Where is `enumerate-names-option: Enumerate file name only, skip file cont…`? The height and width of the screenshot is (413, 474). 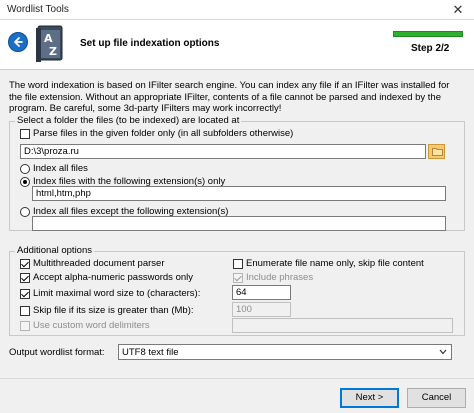 enumerate-names-option: Enumerate file name only, skip file cont… is located at coordinates (328, 263).